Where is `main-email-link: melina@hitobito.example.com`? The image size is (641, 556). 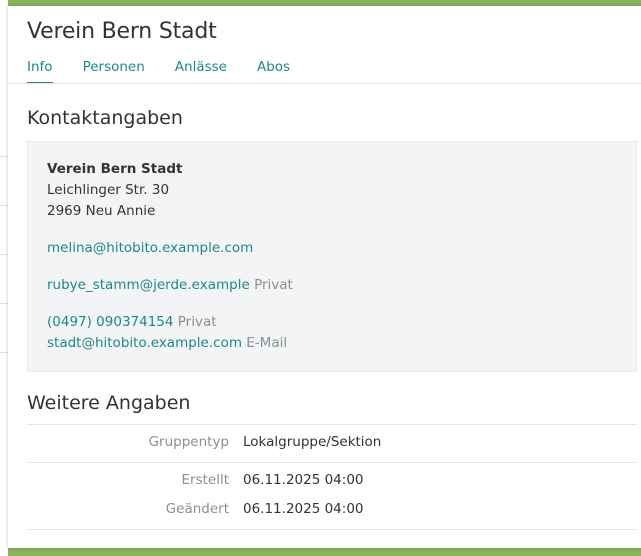 main-email-link: melina@hitobito.example.com is located at coordinates (150, 248).